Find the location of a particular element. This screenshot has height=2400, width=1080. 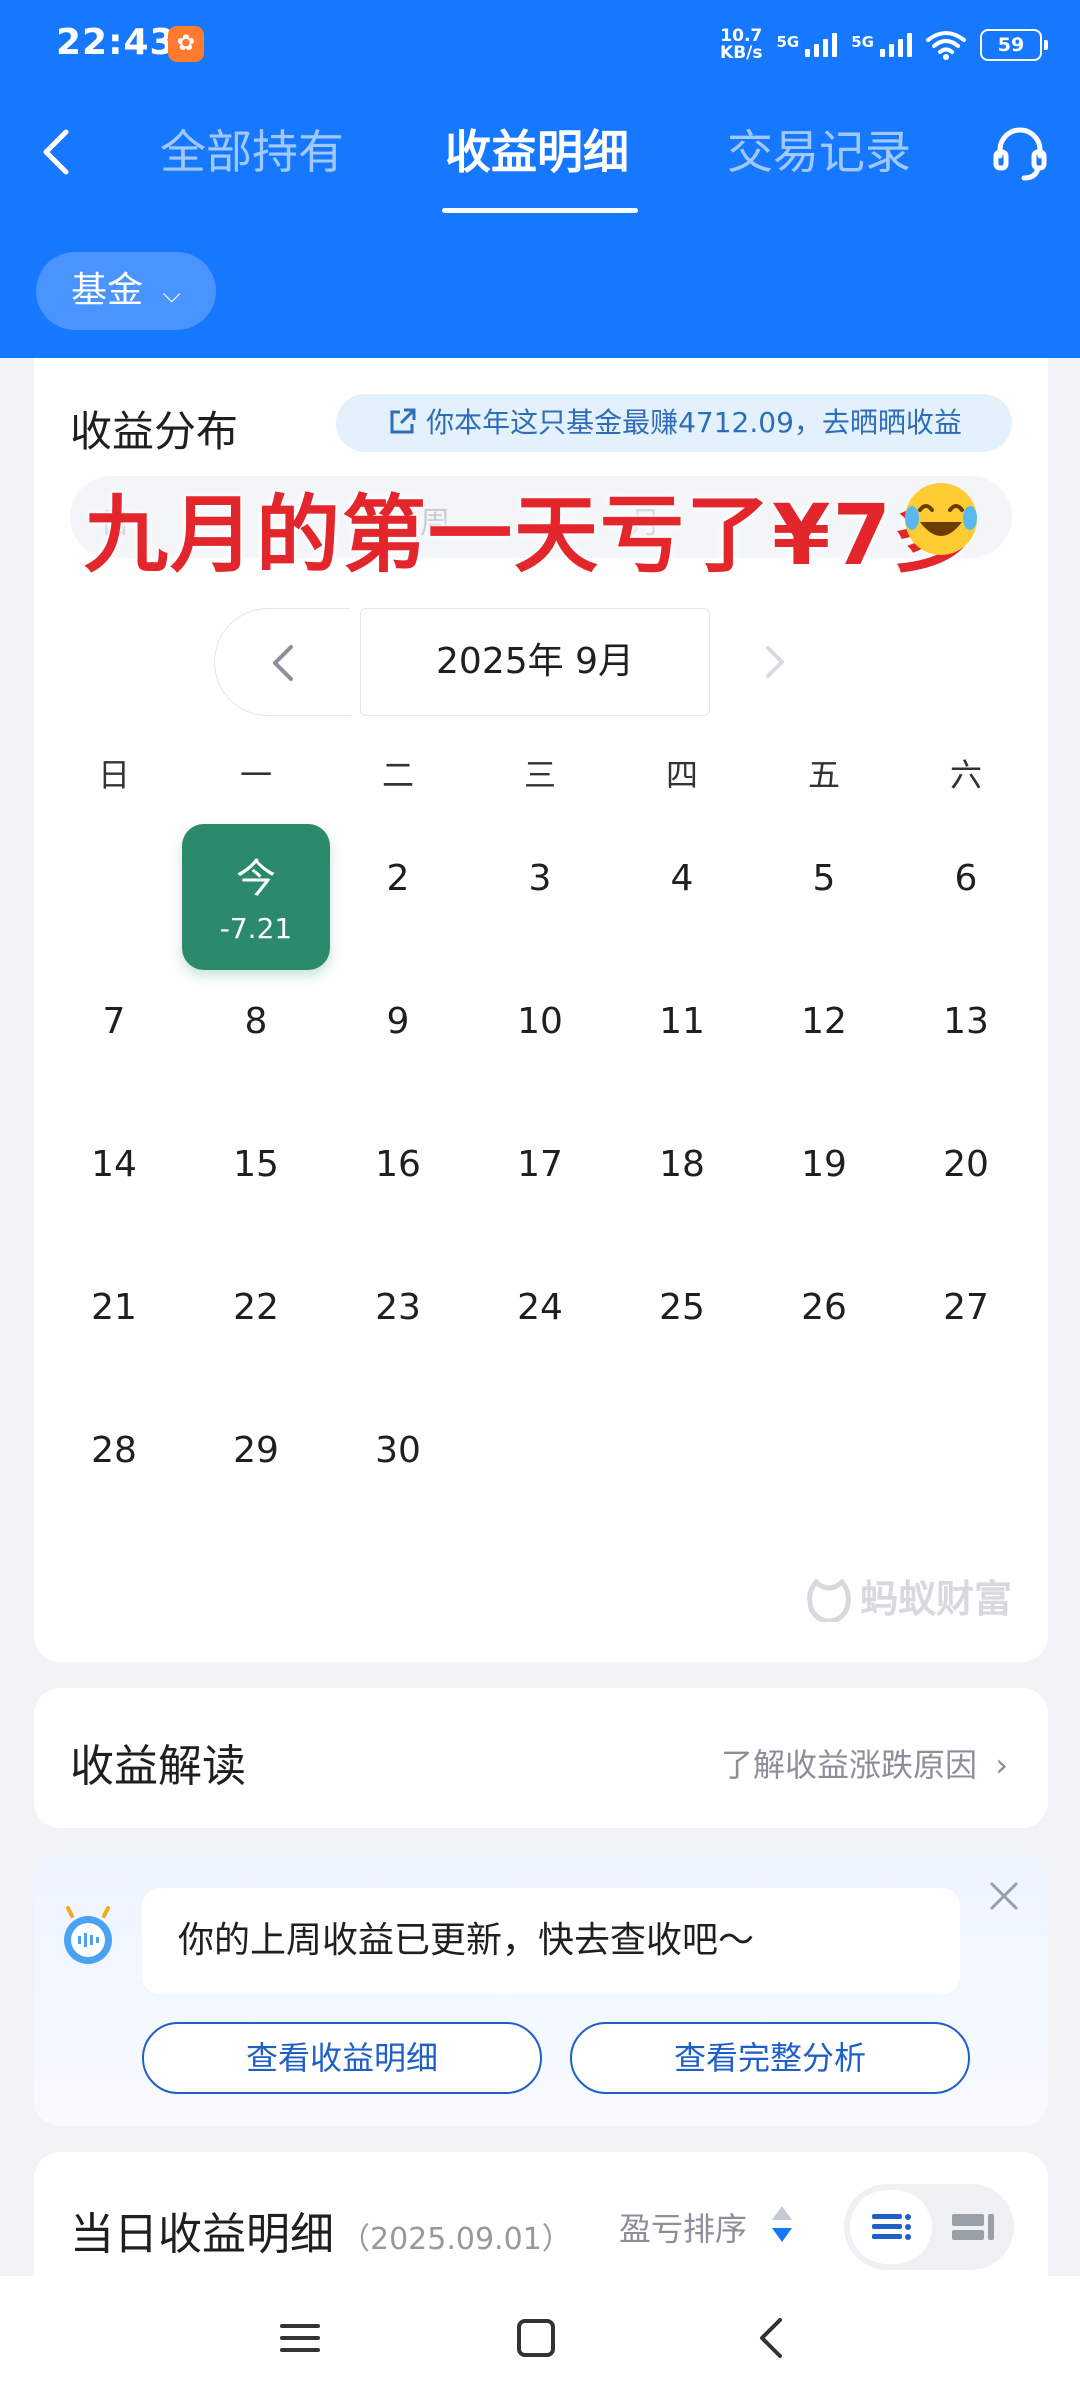

menu-icon is located at coordinates (300, 2338).